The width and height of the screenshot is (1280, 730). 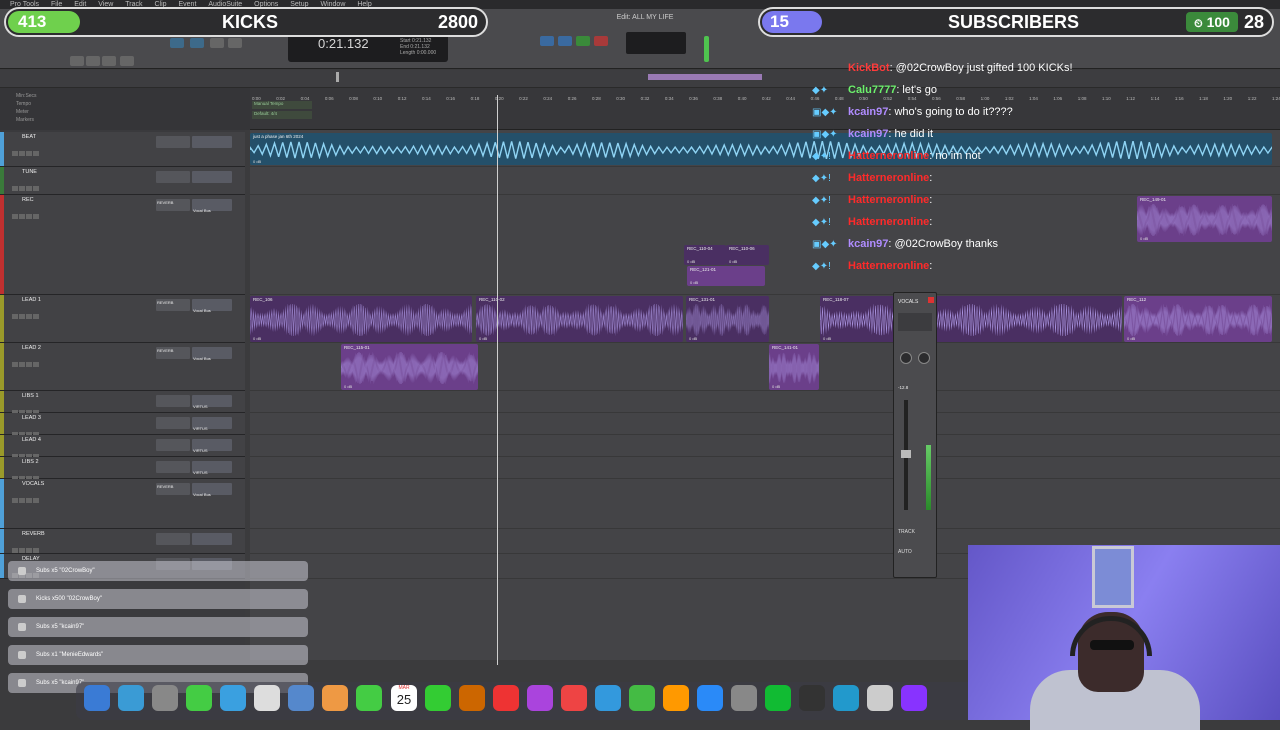 What do you see at coordinates (217, 43) in the screenshot?
I see `grabber-tool-button` at bounding box center [217, 43].